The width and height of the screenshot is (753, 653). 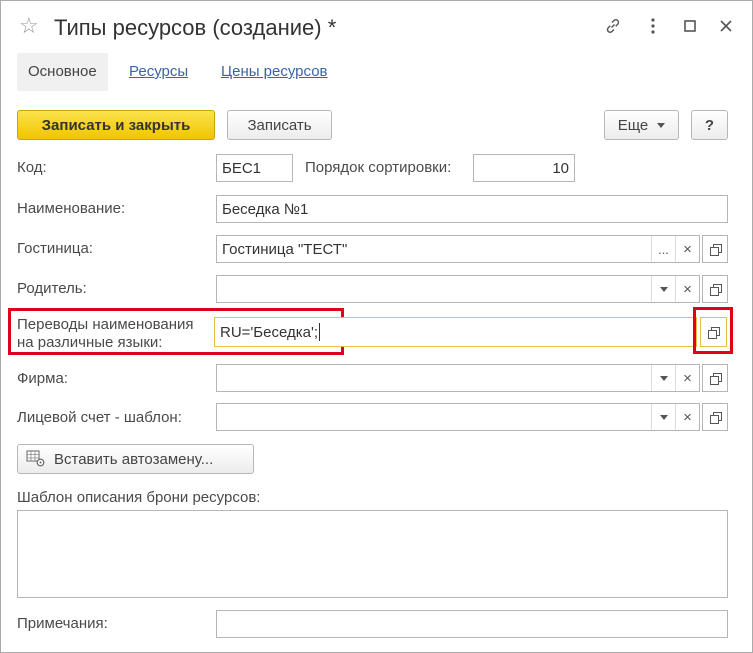 What do you see at coordinates (378, 167) in the screenshot?
I see `sort-order-label: Порядок сортировки:` at bounding box center [378, 167].